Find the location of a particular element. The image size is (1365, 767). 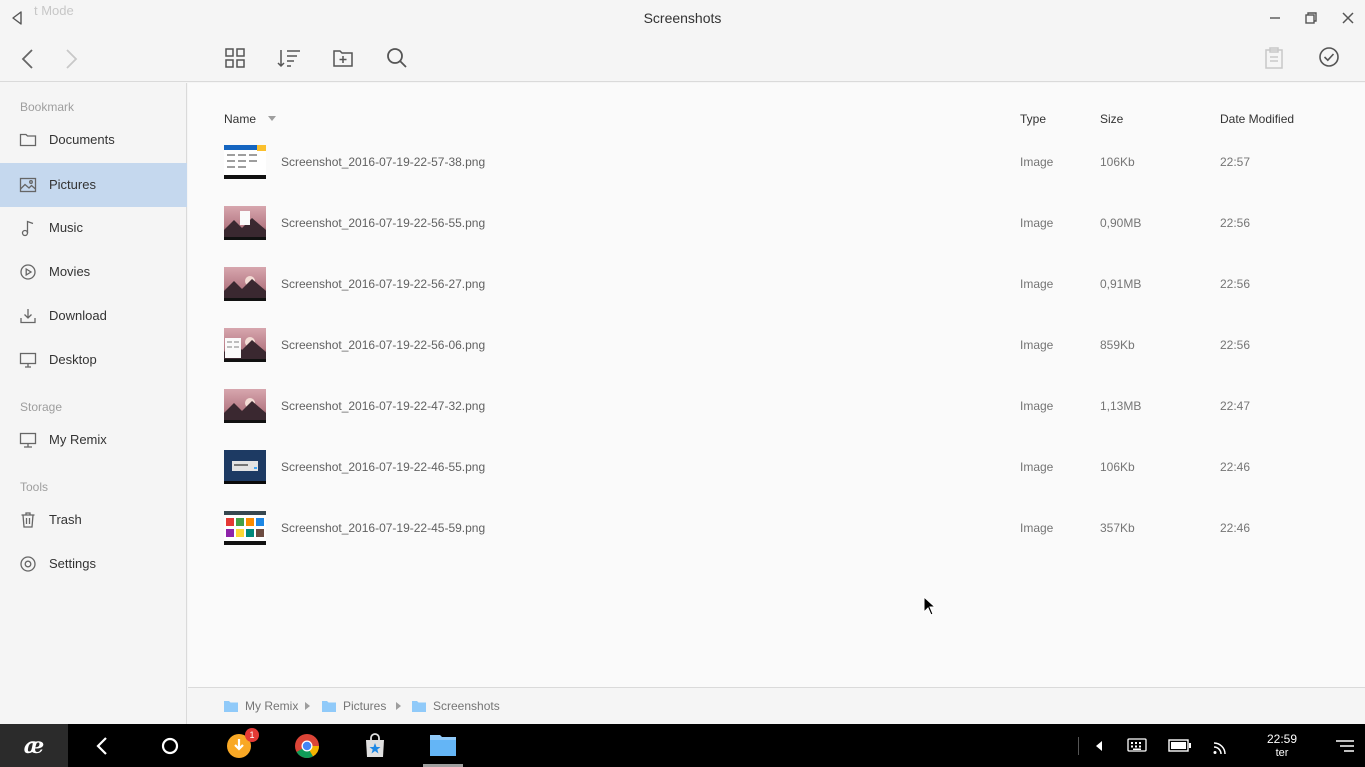

column-header-date: Date Modified is located at coordinates (1257, 119).